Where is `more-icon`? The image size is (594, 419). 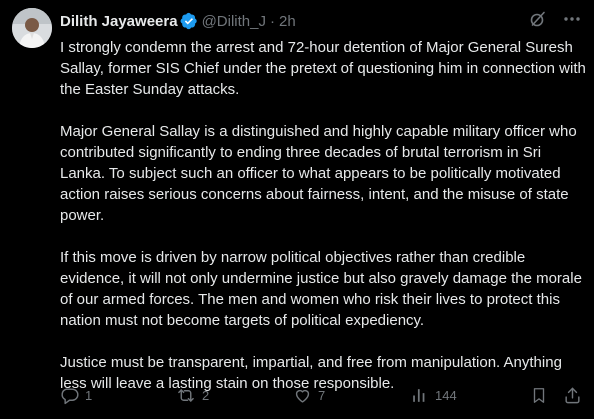 more-icon is located at coordinates (572, 19).